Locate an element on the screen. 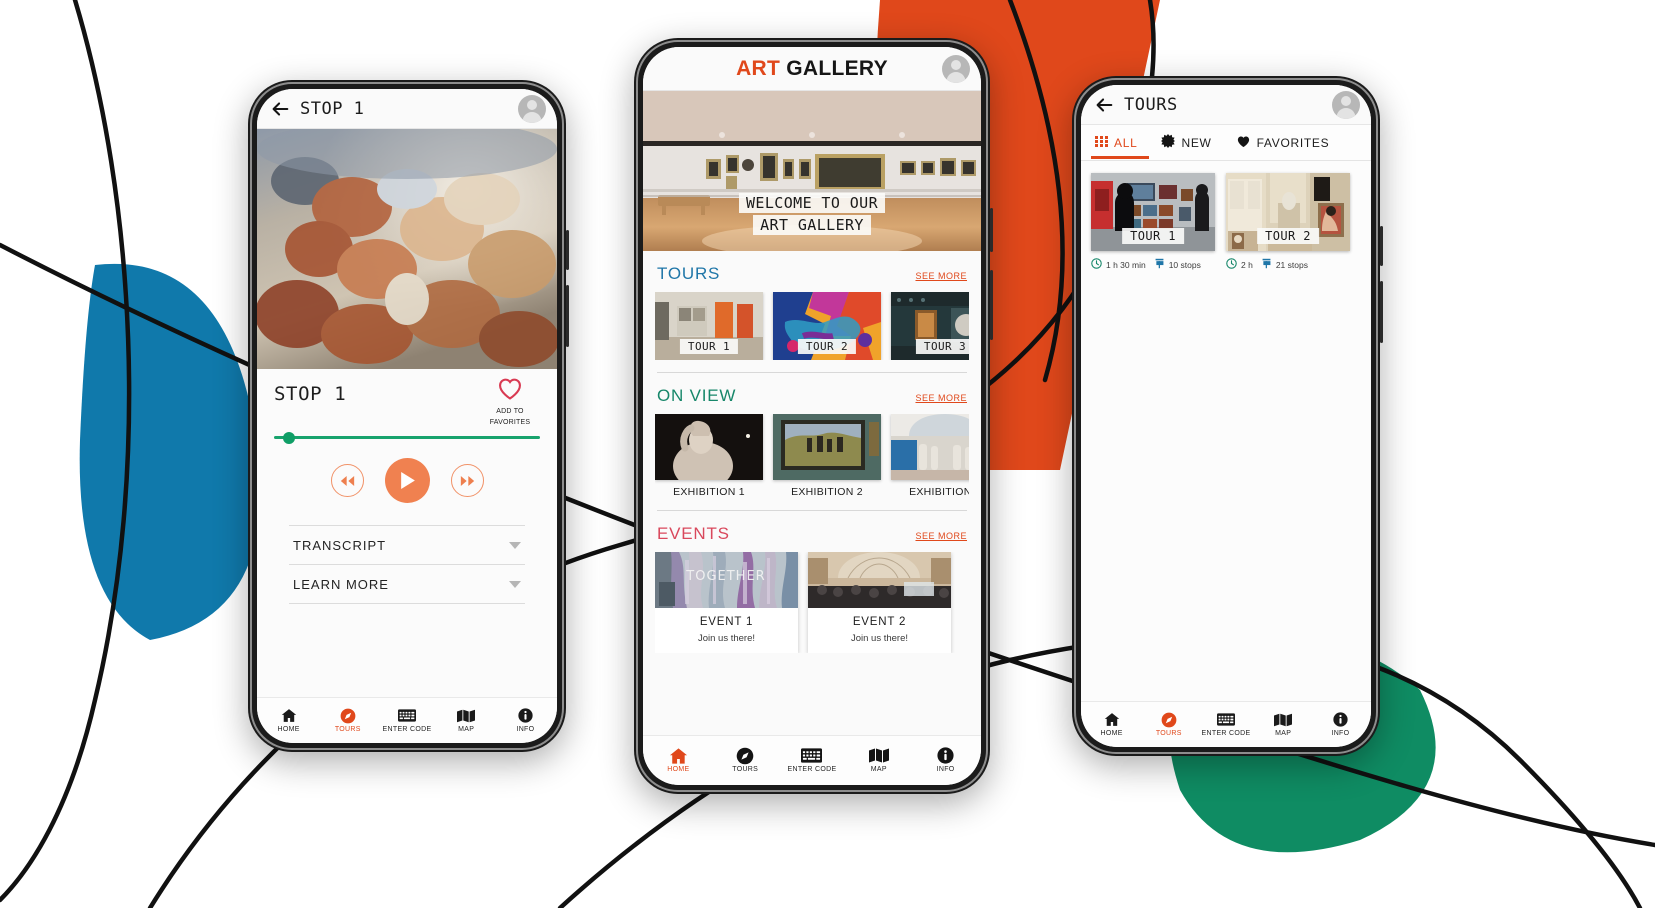 This screenshot has width=1655, height=908. center-bottom-nav: HOME TOURS ENTER CODE MAP INFO is located at coordinates (812, 760).